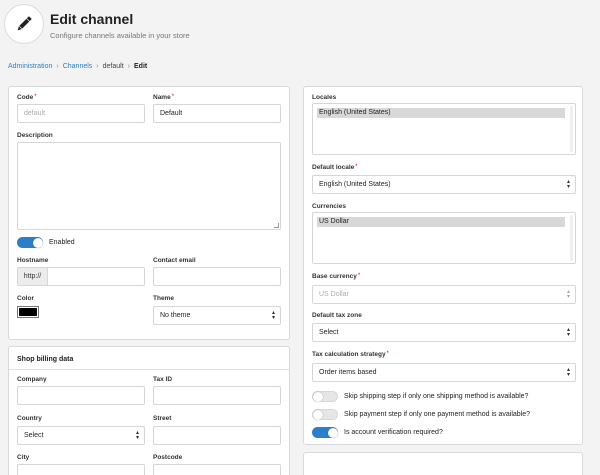 The image size is (600, 475). Describe the element at coordinates (336, 276) in the screenshot. I see `base-currency-label: Base currency*` at that location.